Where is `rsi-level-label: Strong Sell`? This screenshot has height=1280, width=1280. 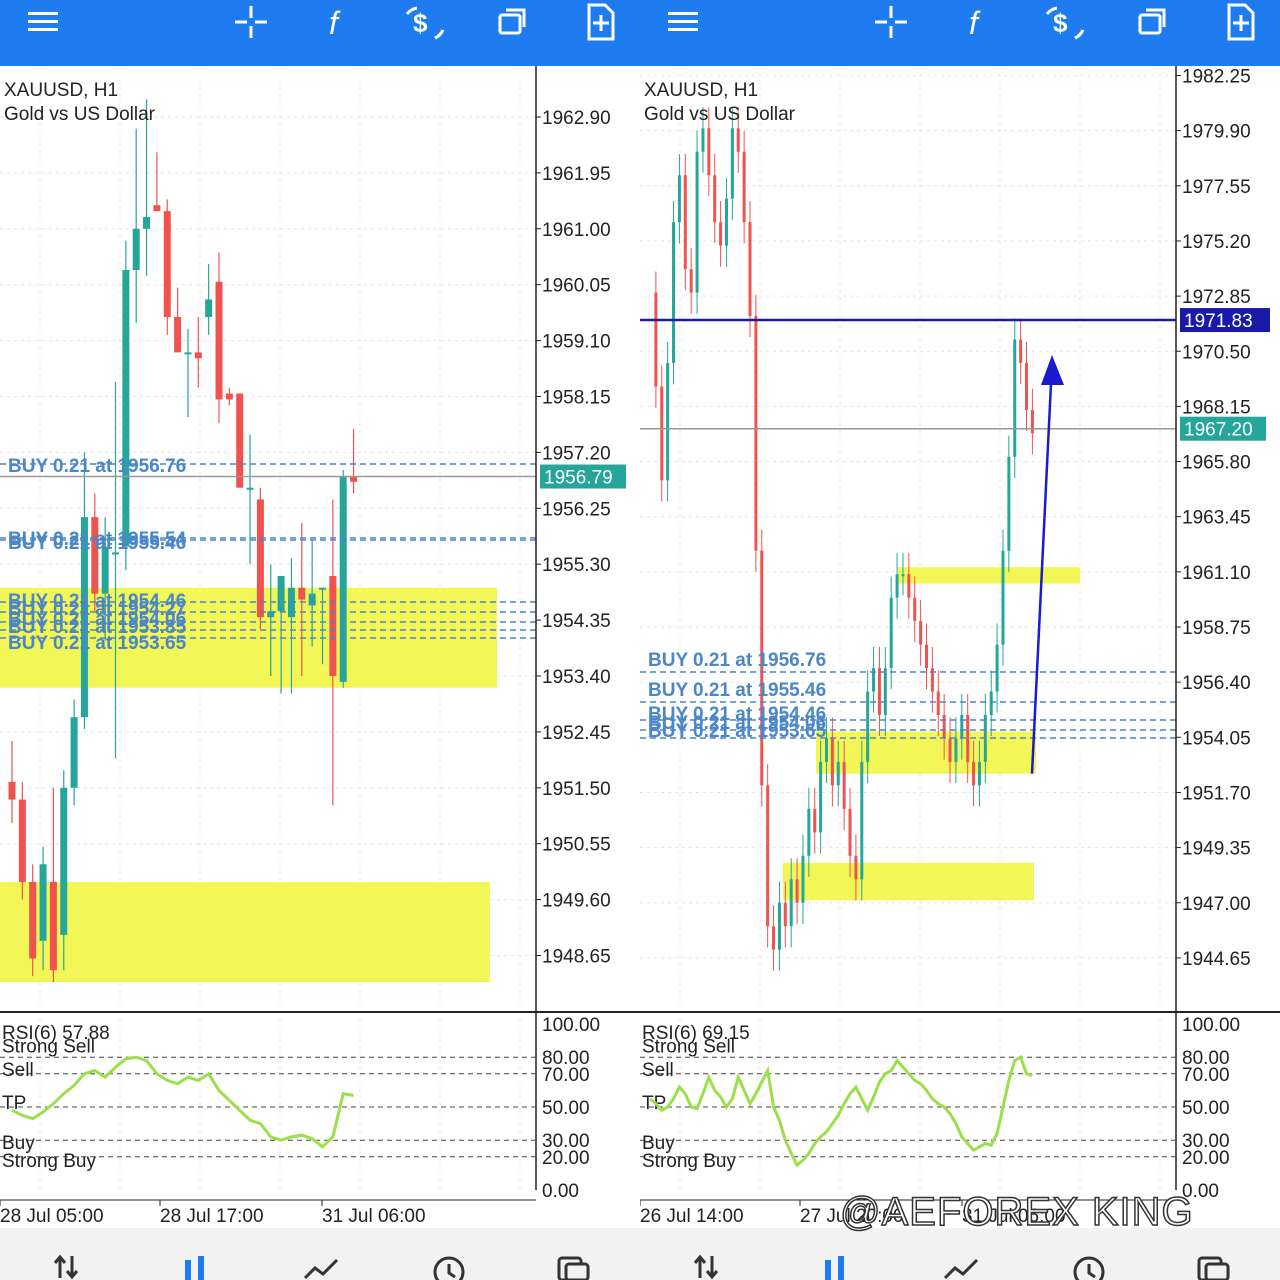 rsi-level-label: Strong Sell is located at coordinates (688, 1047).